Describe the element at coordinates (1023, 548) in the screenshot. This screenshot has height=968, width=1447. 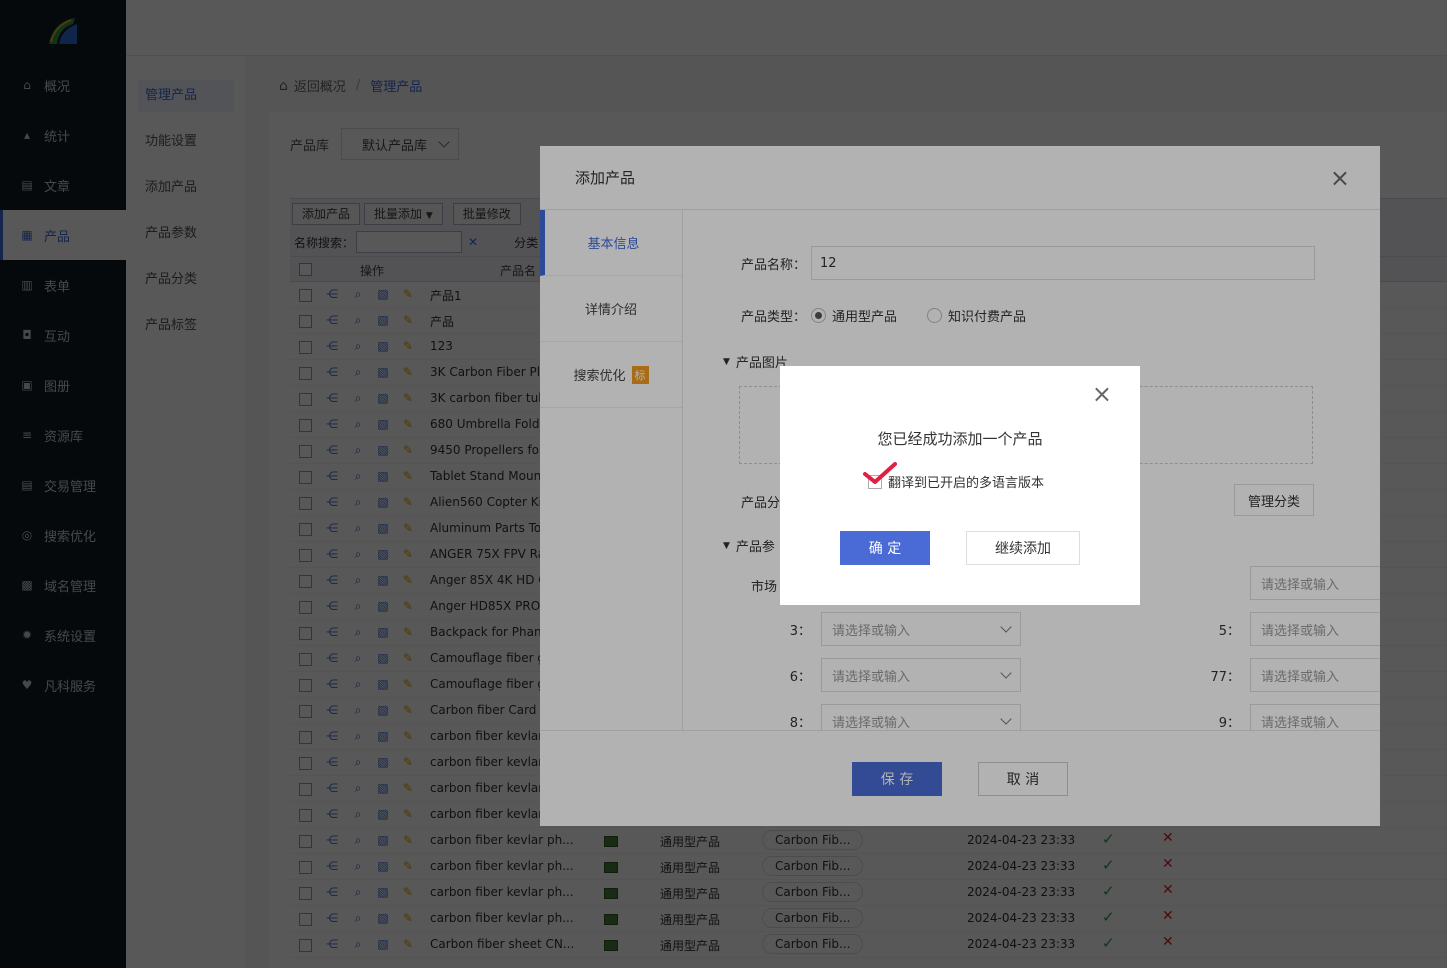
I see `continue-add-button: 继续添加` at that location.